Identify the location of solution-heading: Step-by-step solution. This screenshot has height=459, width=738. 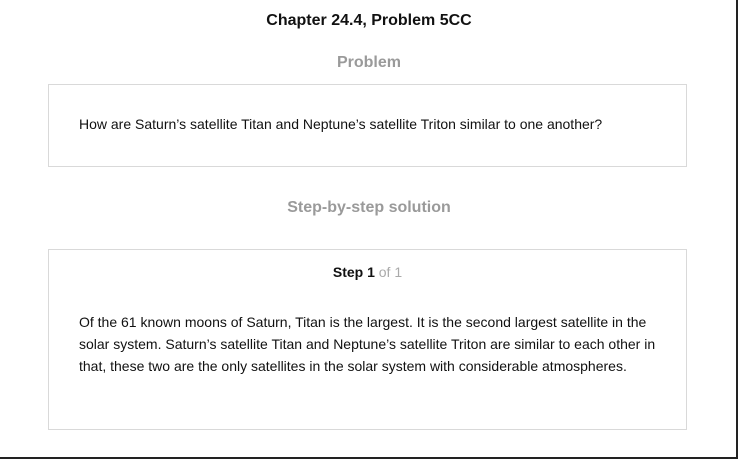
(369, 207).